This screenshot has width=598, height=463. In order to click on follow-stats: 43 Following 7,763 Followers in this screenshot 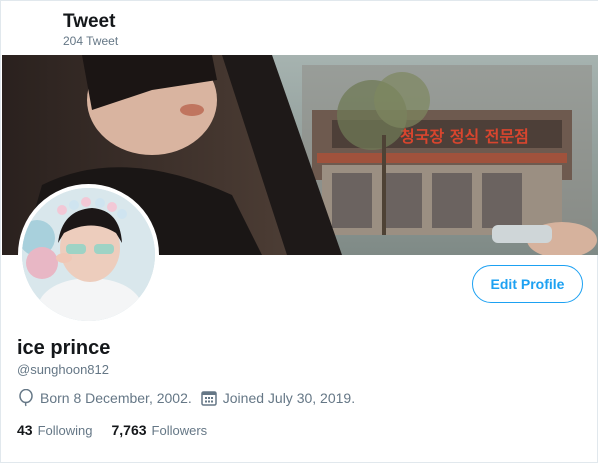, I will do `click(121, 430)`.